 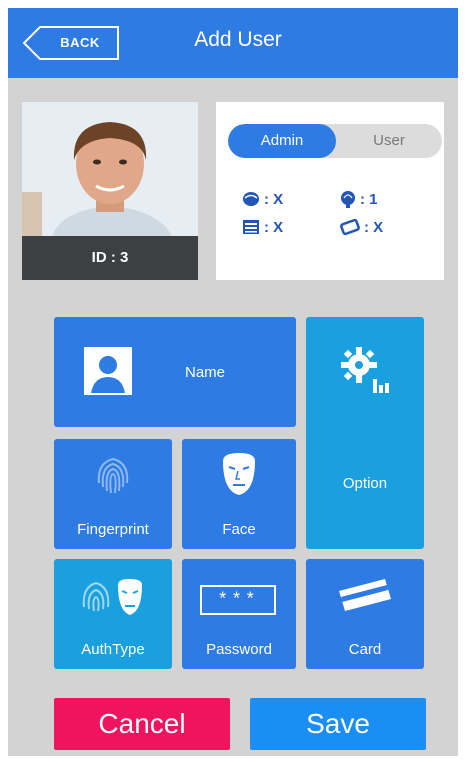 What do you see at coordinates (142, 724) in the screenshot?
I see `cancel-button: Cancel` at bounding box center [142, 724].